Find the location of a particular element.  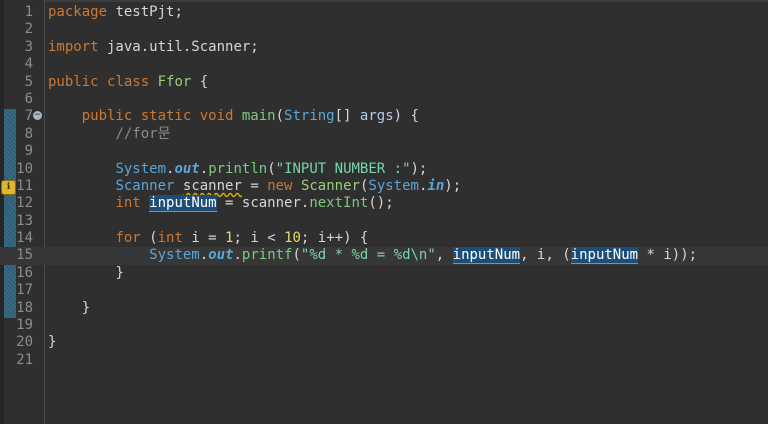

code-line-14: 14 for (int i = 1; i < 10; i++) { is located at coordinates (384, 238).